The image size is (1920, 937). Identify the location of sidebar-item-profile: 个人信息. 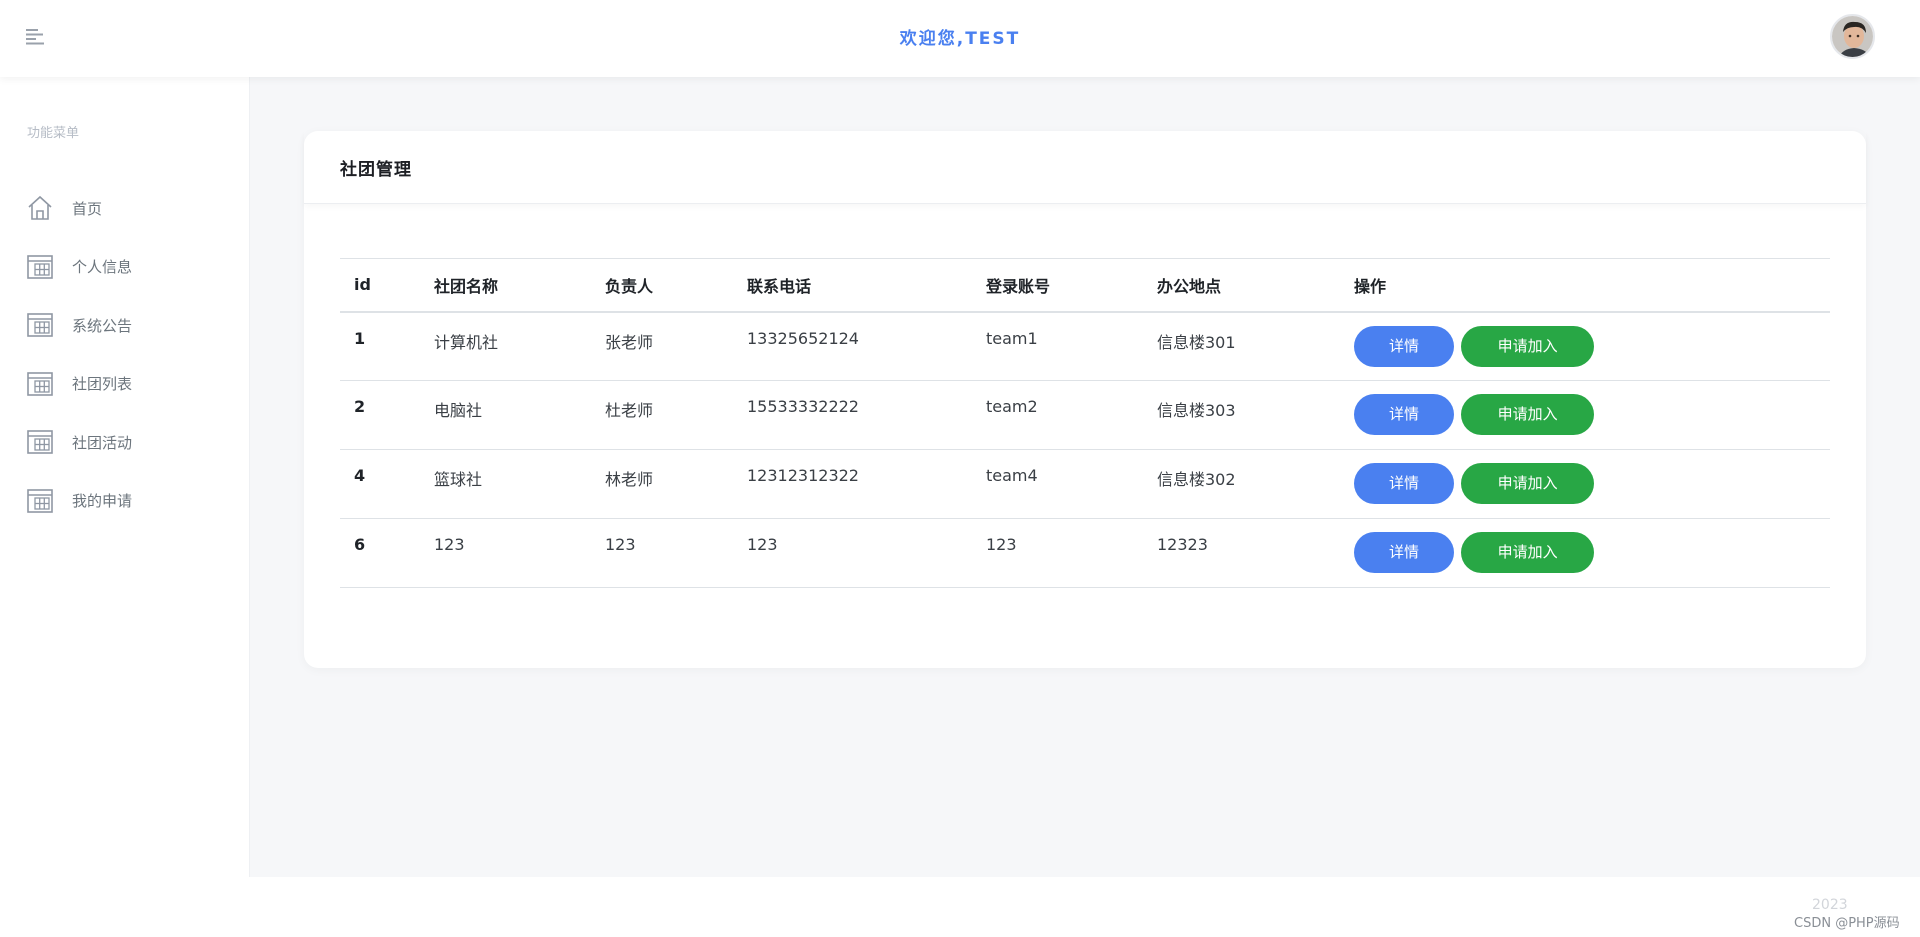
(125, 267).